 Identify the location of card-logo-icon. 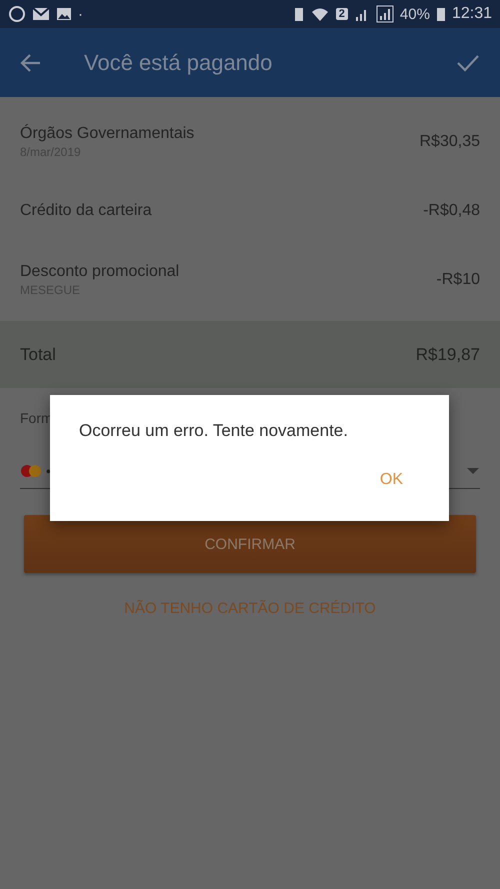
(31, 471).